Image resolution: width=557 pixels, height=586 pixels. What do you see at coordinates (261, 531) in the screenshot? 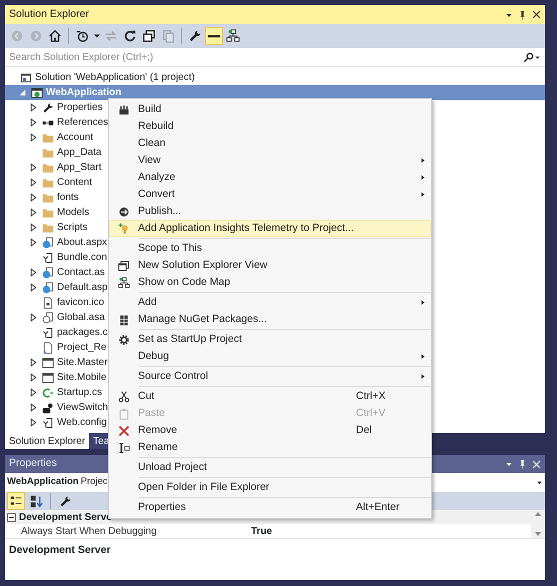
I see `property-value: True` at bounding box center [261, 531].